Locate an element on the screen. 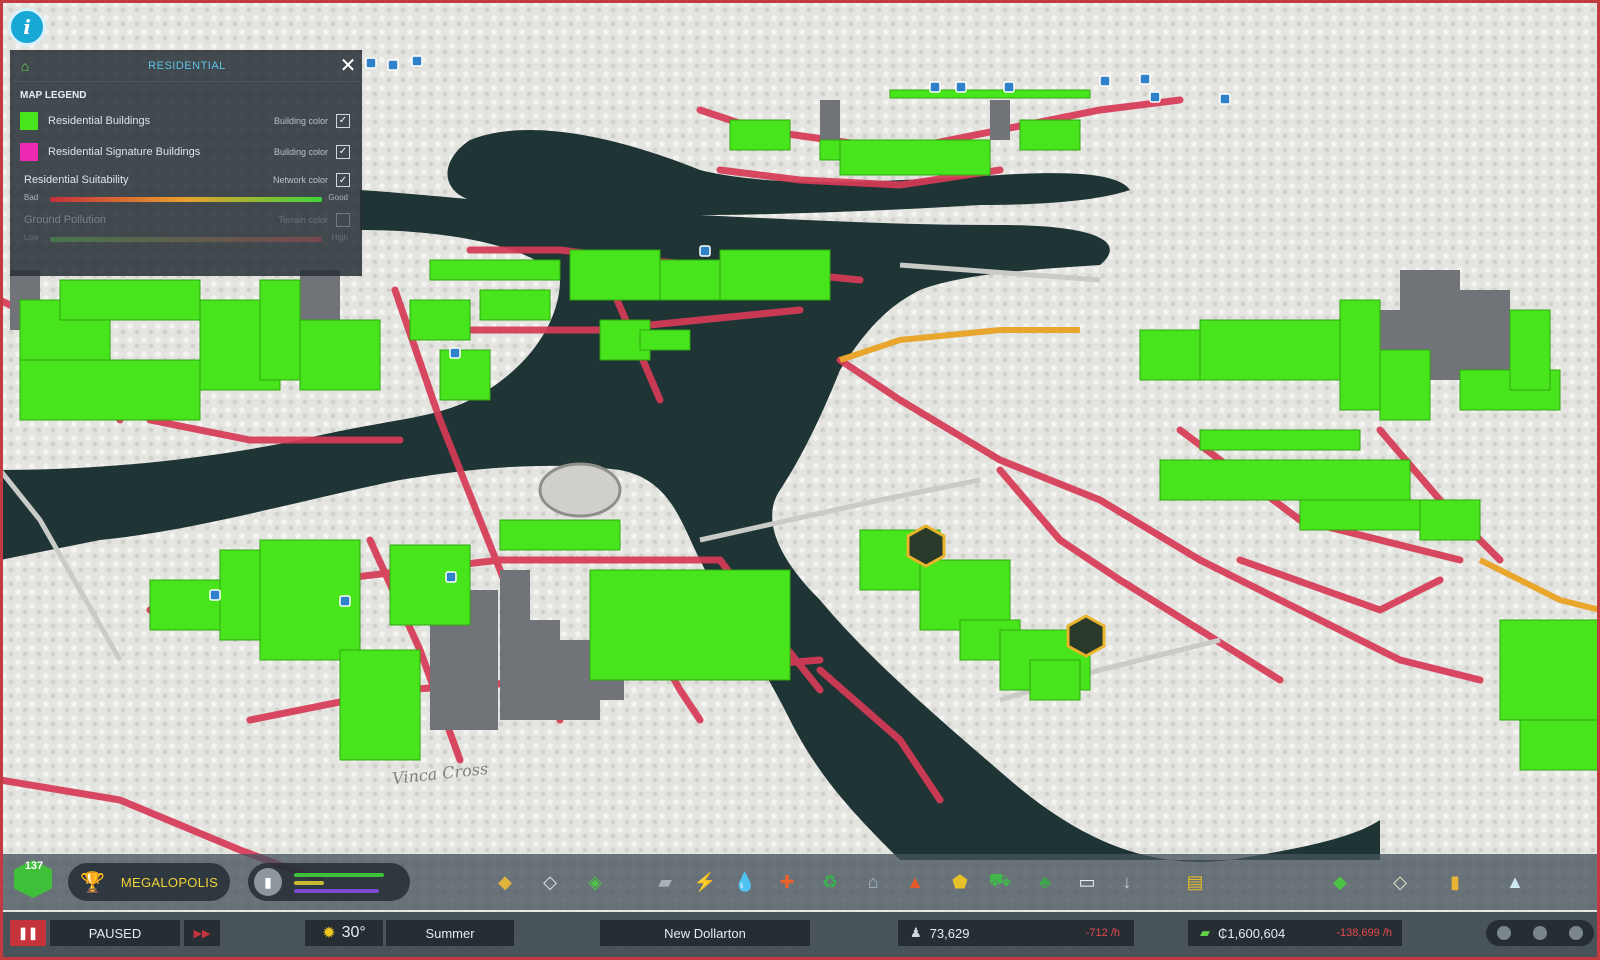  close-icon: ✕ is located at coordinates (348, 65).